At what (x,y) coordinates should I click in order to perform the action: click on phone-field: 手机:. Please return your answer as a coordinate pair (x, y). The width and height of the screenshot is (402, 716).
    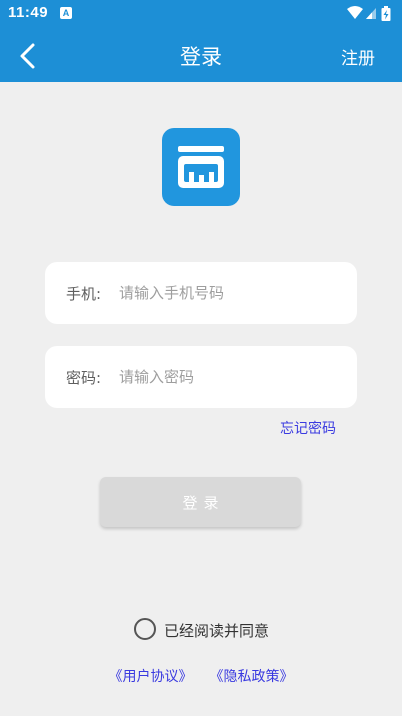
    Looking at the image, I should click on (201, 293).